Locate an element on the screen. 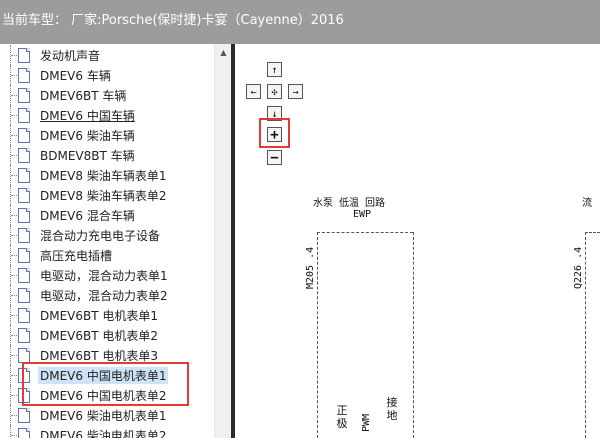  box-right-edge is located at coordinates (413, 335).